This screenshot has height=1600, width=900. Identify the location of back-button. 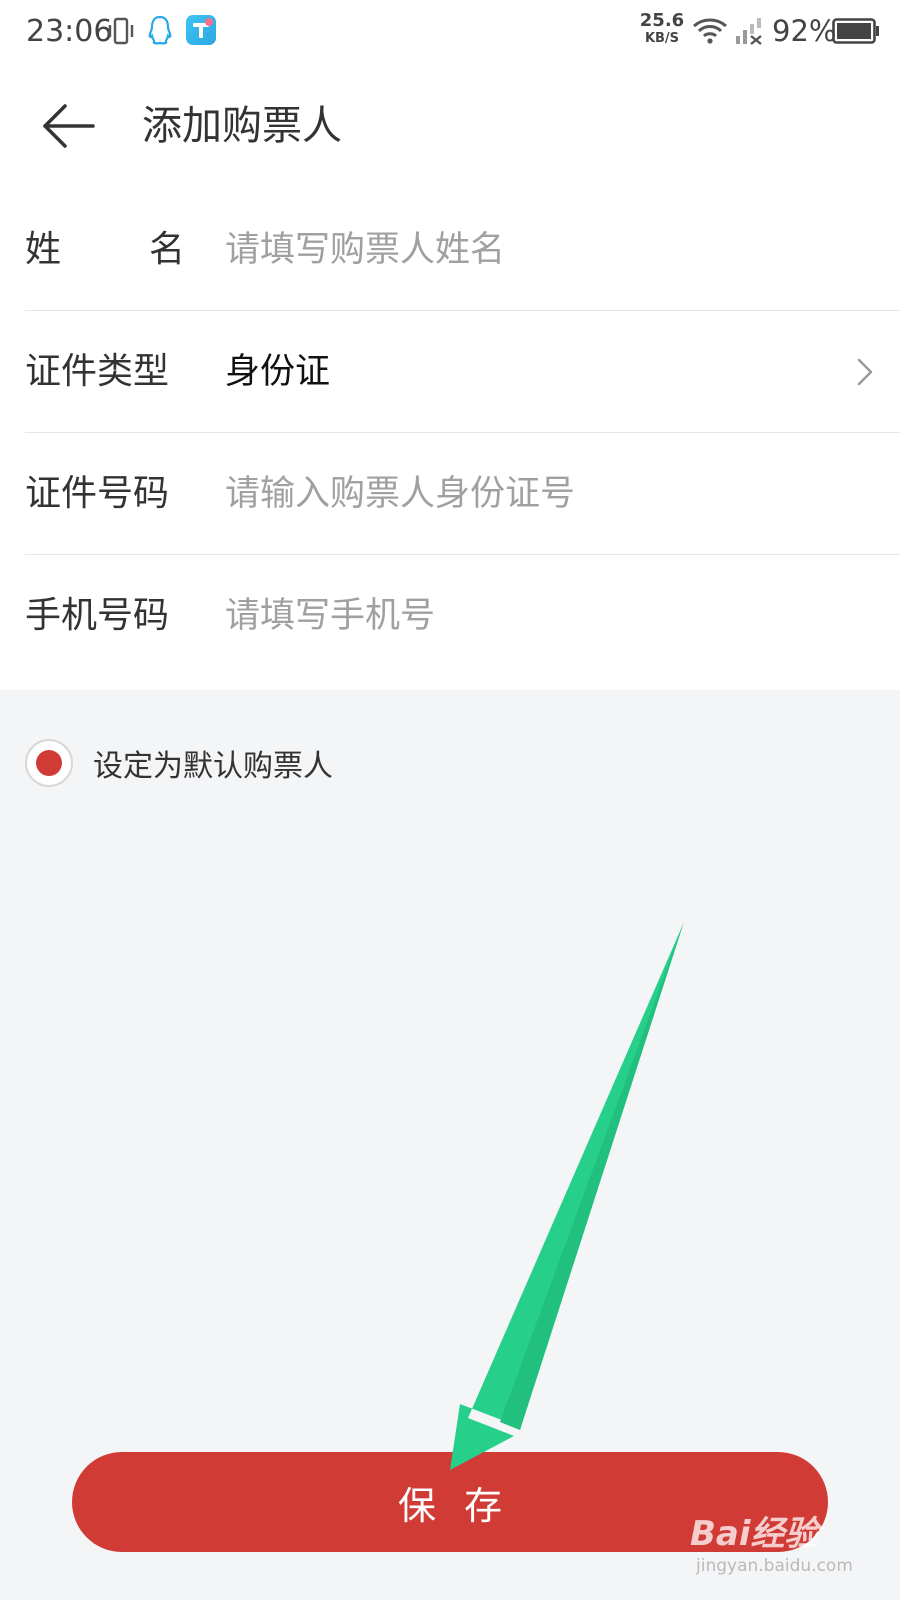
(69, 126).